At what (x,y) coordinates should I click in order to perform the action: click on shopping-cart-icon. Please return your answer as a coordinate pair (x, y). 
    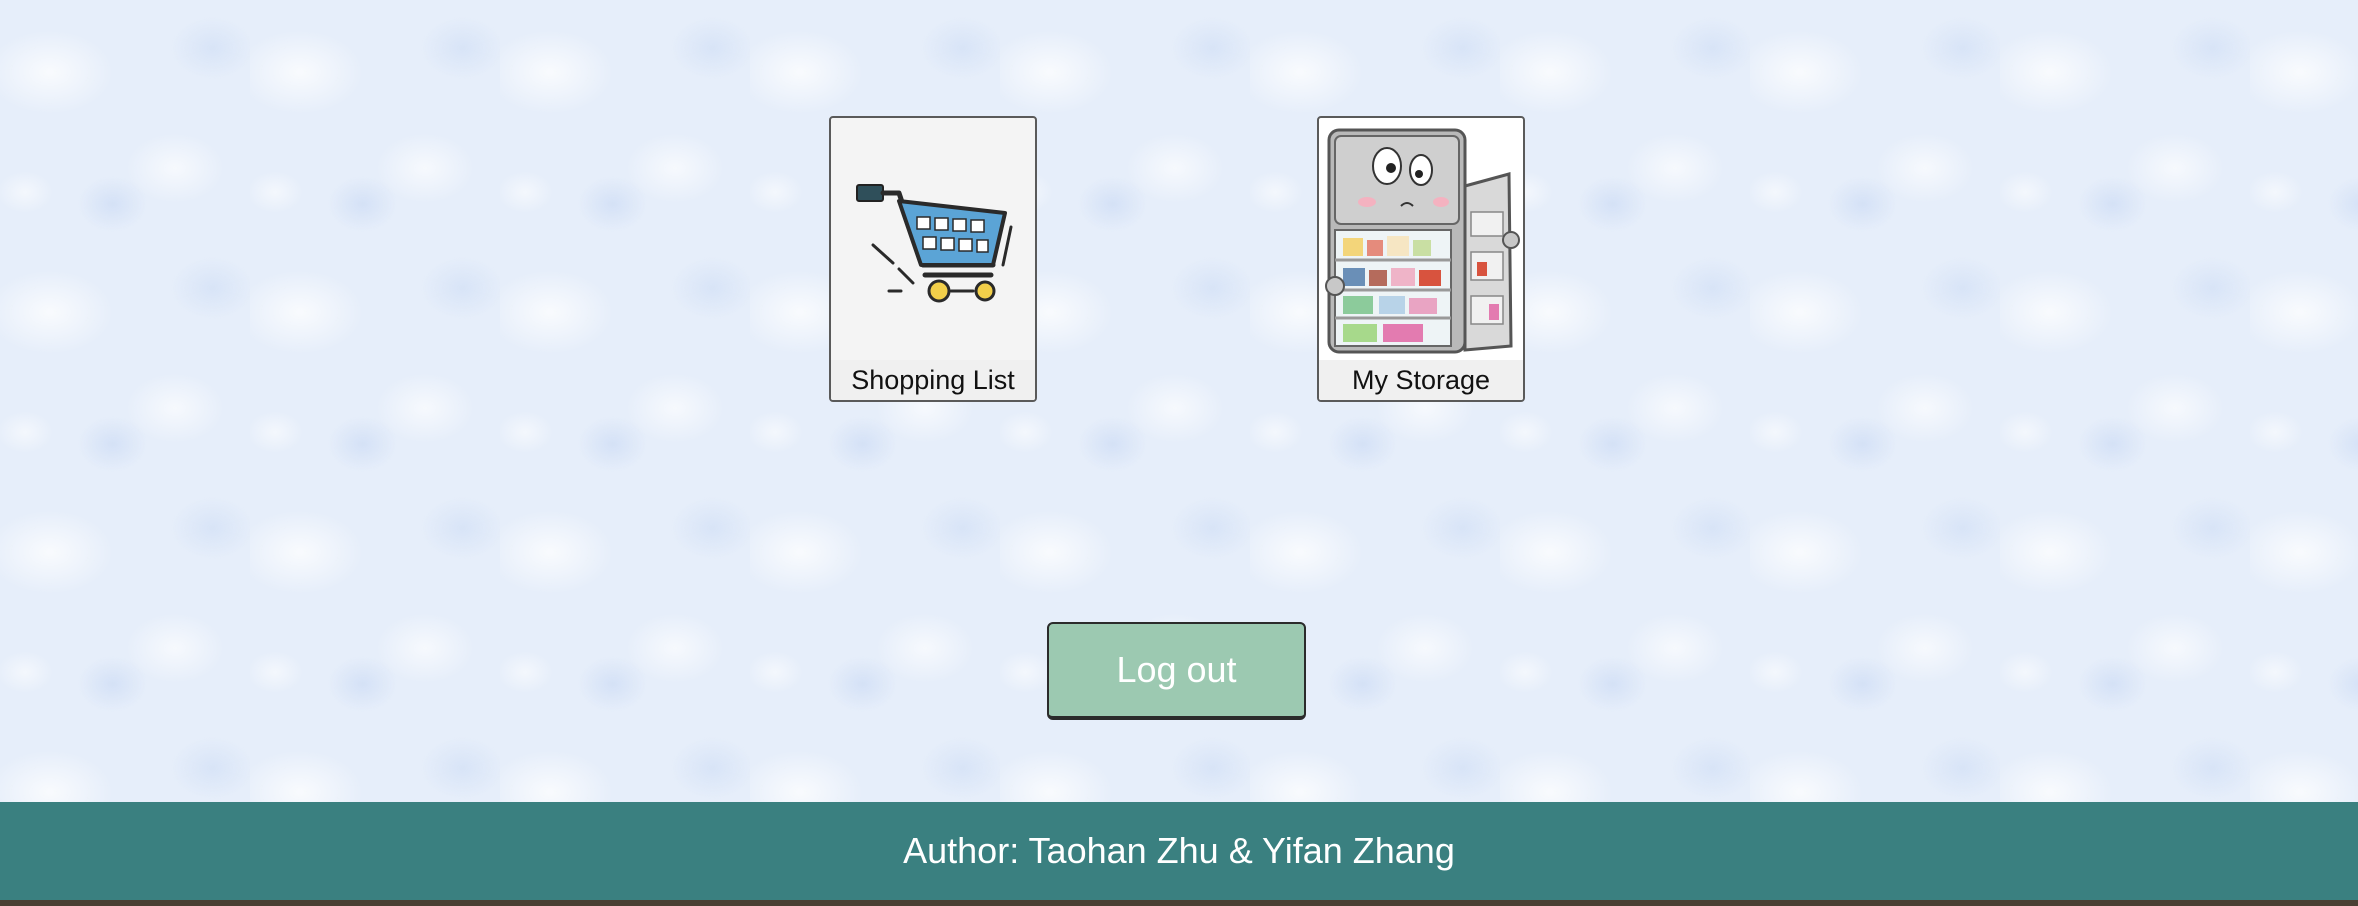
    Looking at the image, I should click on (934, 243).